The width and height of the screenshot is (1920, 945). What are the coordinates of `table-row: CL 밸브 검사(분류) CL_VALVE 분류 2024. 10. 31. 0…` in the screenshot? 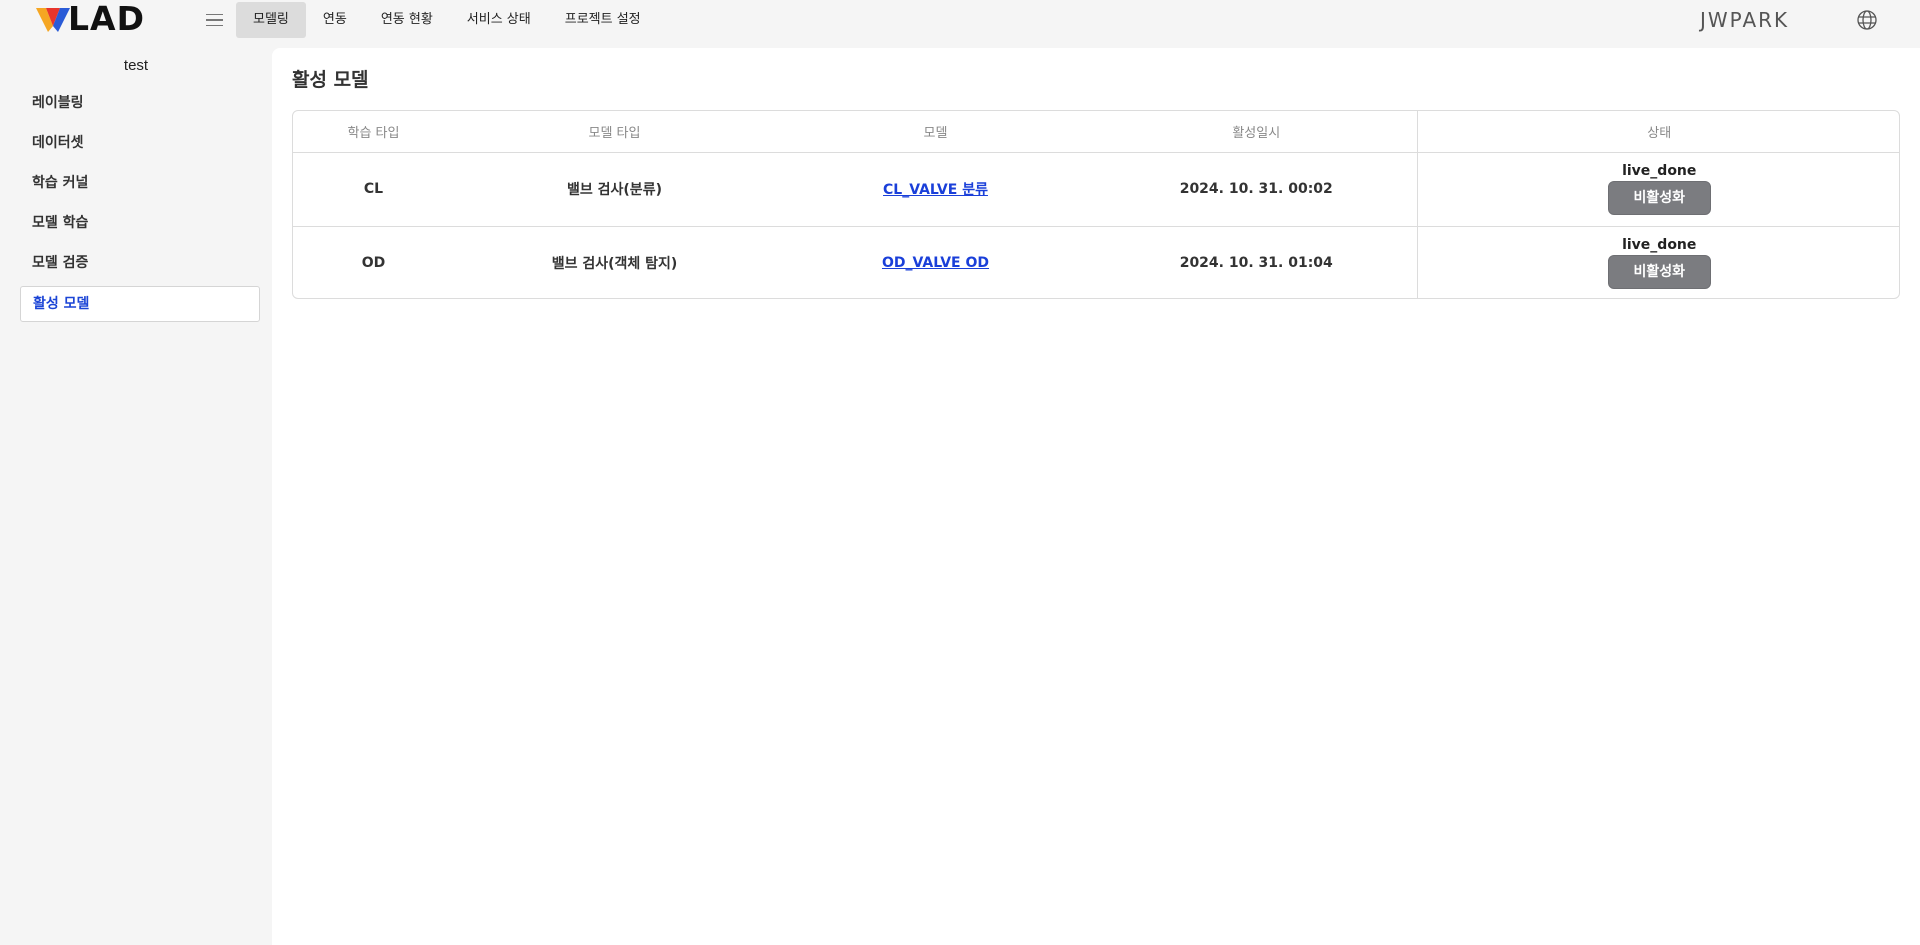 It's located at (1096, 189).